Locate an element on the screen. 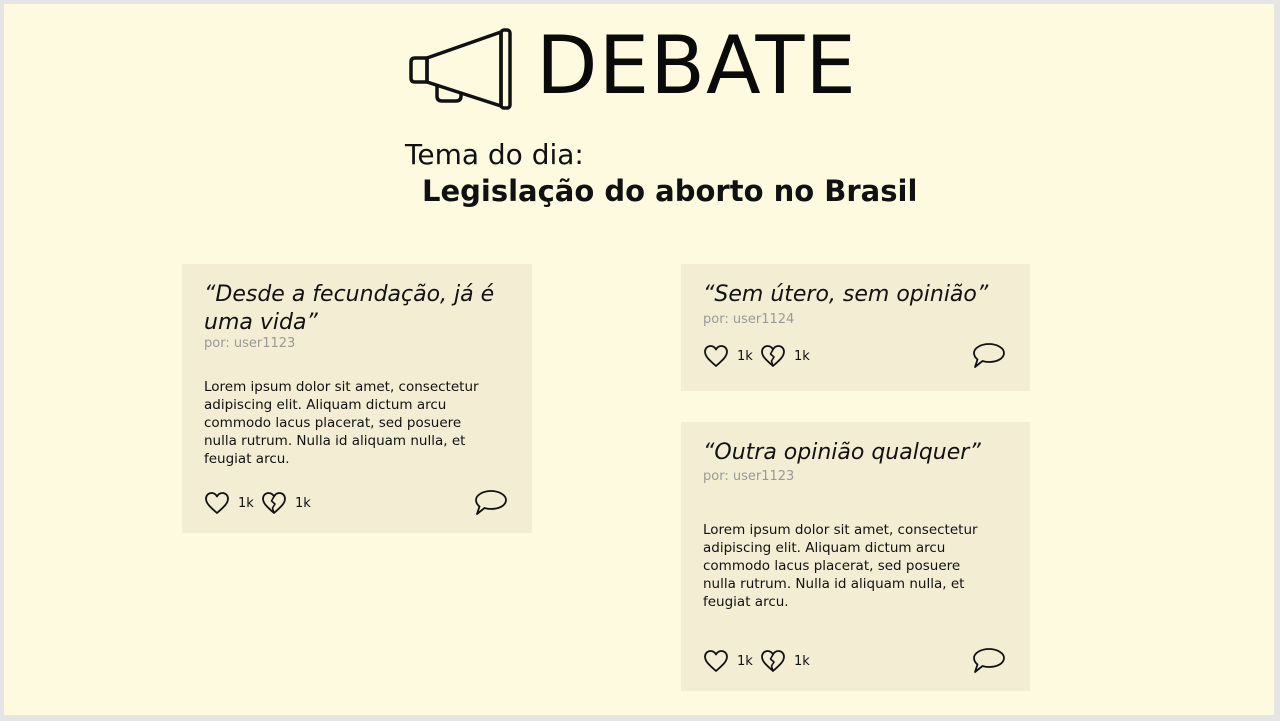  theme-title: Legislação do aborto no Brasil is located at coordinates (670, 191).